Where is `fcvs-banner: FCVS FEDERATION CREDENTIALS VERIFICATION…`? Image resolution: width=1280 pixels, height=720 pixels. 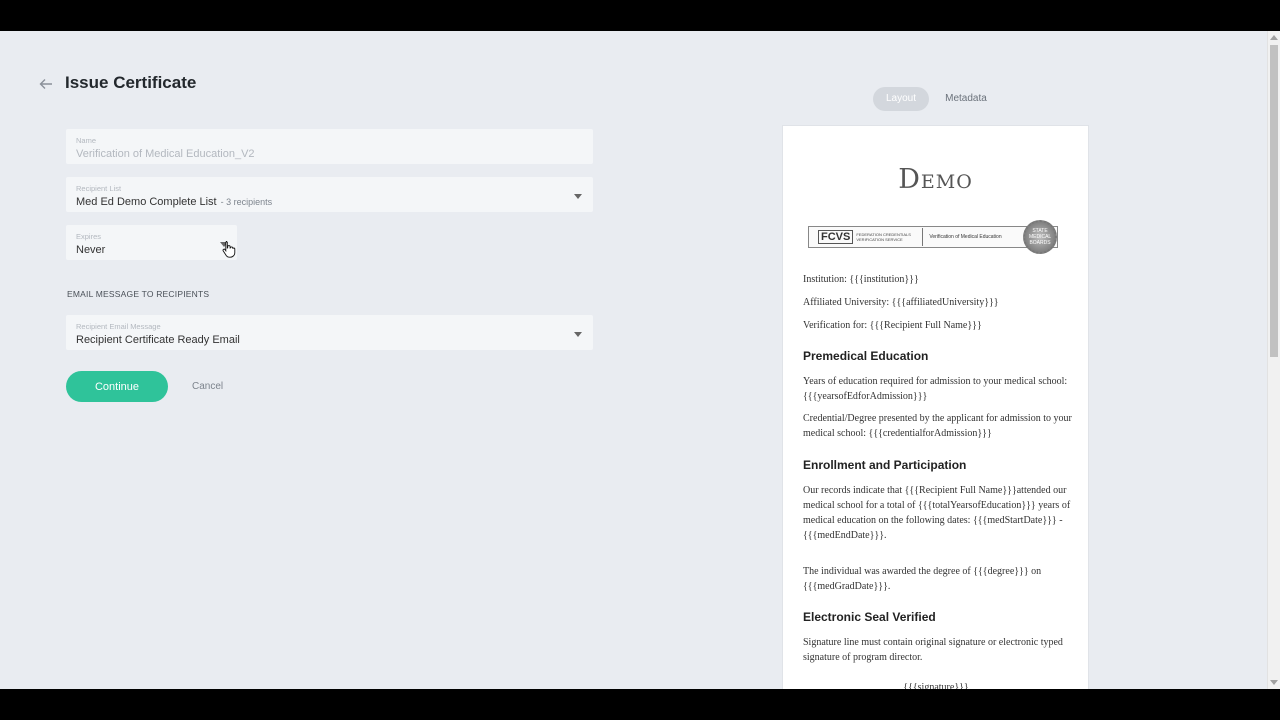 fcvs-banner: FCVS FEDERATION CREDENTIALS VERIFICATION… is located at coordinates (933, 237).